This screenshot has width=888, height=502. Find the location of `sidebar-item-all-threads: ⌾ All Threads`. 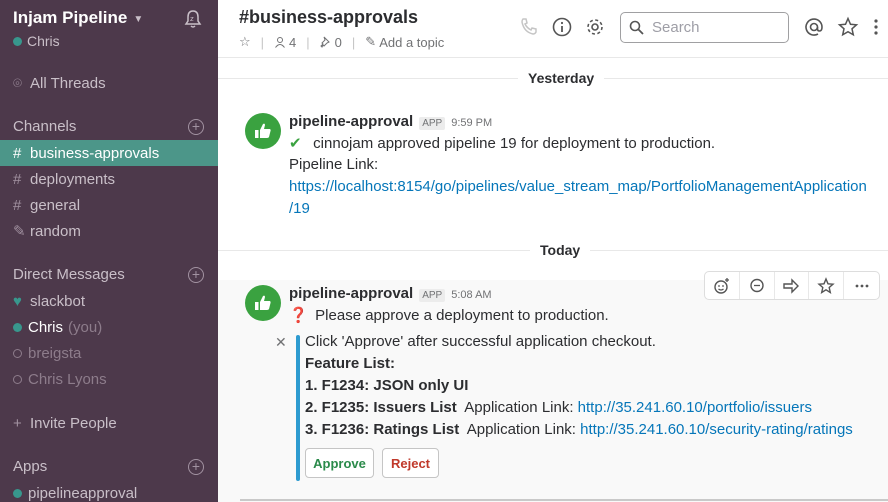

sidebar-item-all-threads: ⌾ All Threads is located at coordinates (109, 83).